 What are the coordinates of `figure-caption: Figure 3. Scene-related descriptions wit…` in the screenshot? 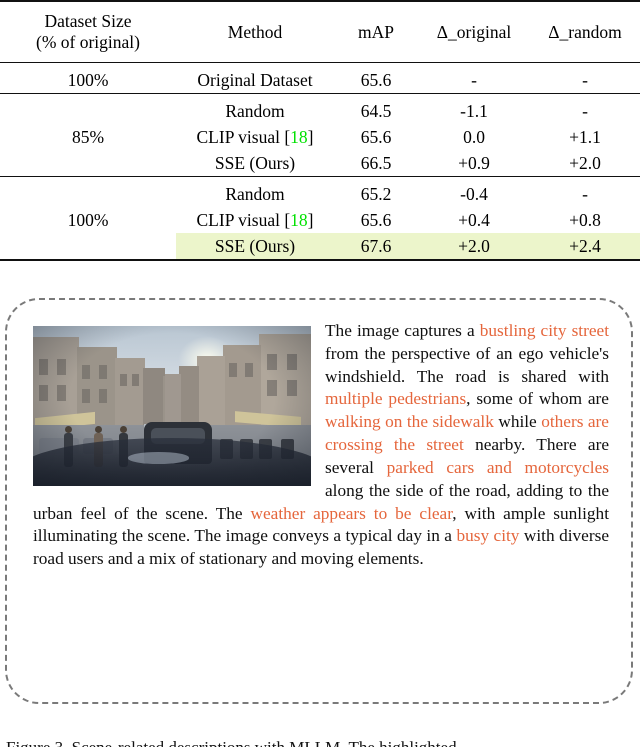 It's located at (320, 742).